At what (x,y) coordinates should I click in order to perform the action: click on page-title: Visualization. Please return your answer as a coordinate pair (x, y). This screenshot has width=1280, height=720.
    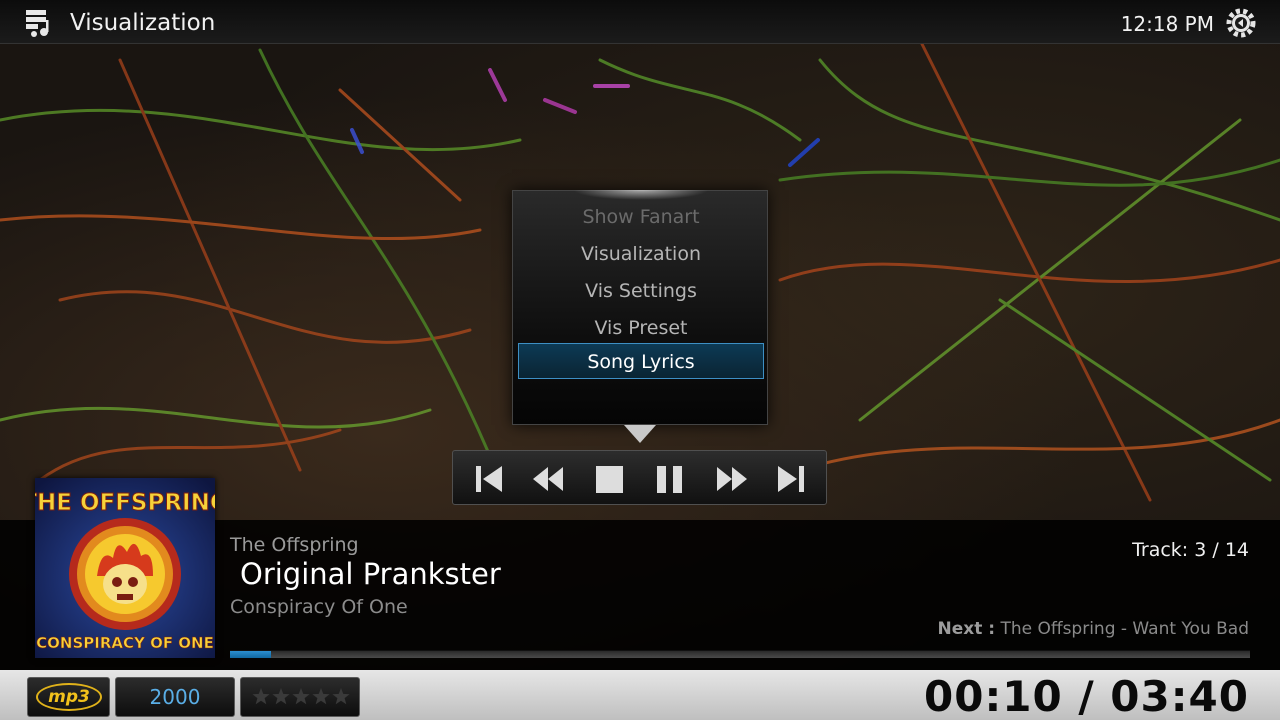
    Looking at the image, I should click on (143, 23).